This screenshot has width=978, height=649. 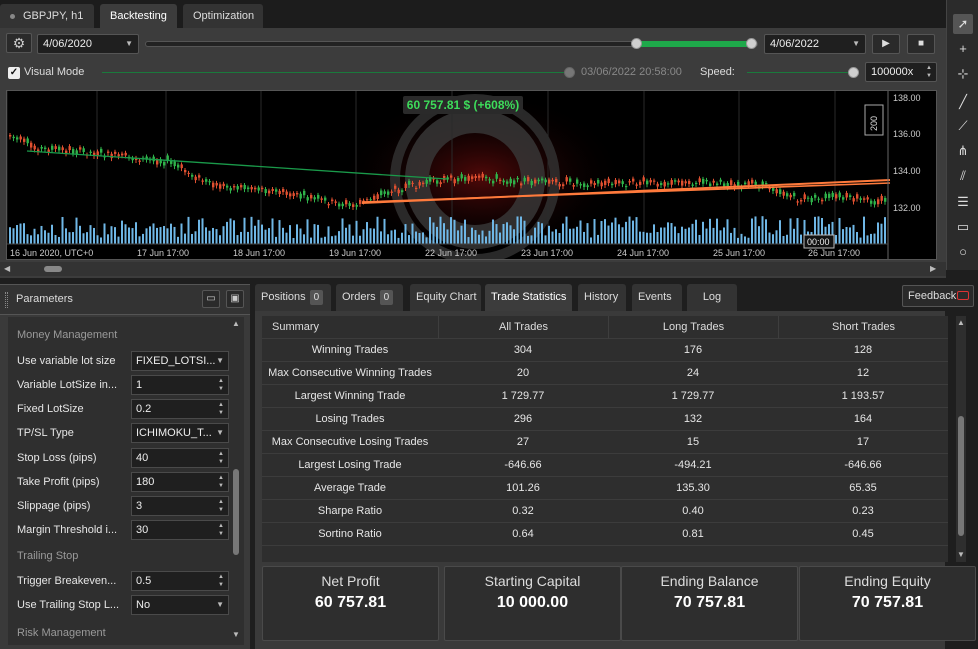 I want to click on trendline-icon: ╱, so click(x=963, y=102).